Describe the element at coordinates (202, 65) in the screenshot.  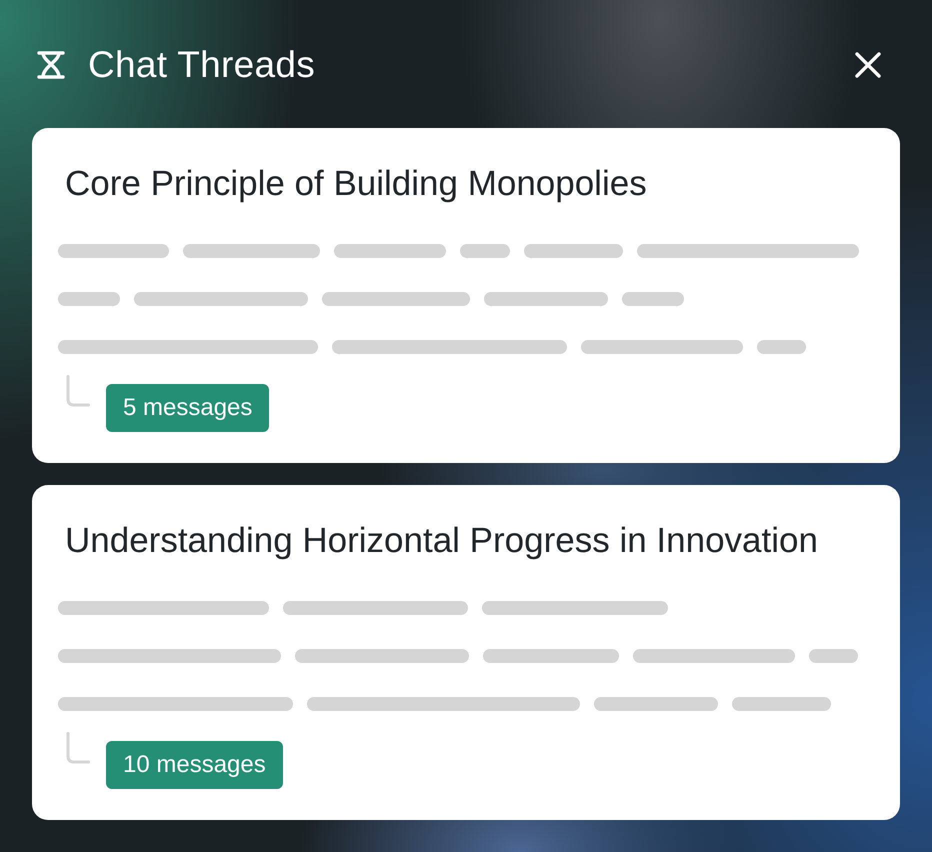
I see `panel-title: Chat Threads` at that location.